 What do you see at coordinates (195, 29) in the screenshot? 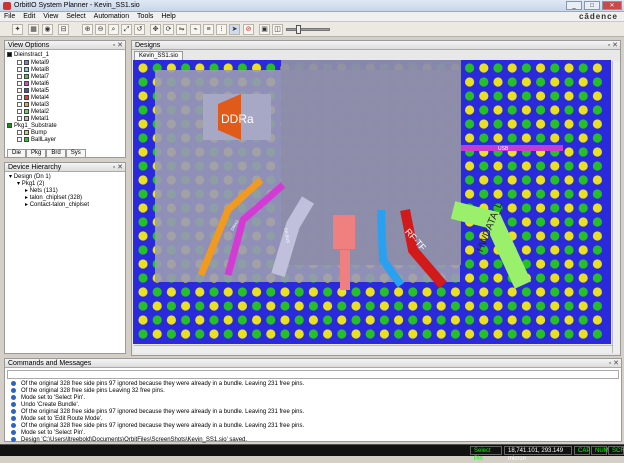
I see `route-icon: ⌁` at bounding box center [195, 29].